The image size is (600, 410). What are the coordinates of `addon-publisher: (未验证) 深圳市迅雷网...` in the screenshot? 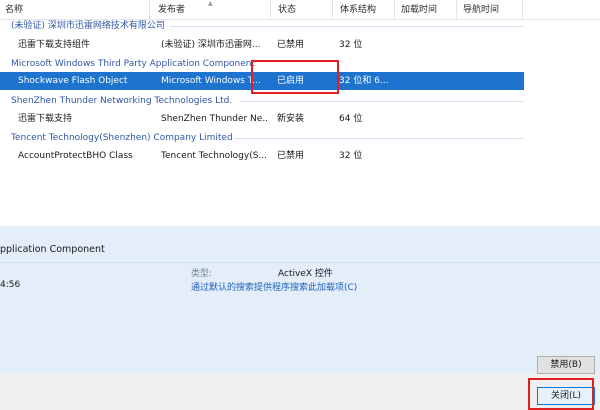 It's located at (211, 45).